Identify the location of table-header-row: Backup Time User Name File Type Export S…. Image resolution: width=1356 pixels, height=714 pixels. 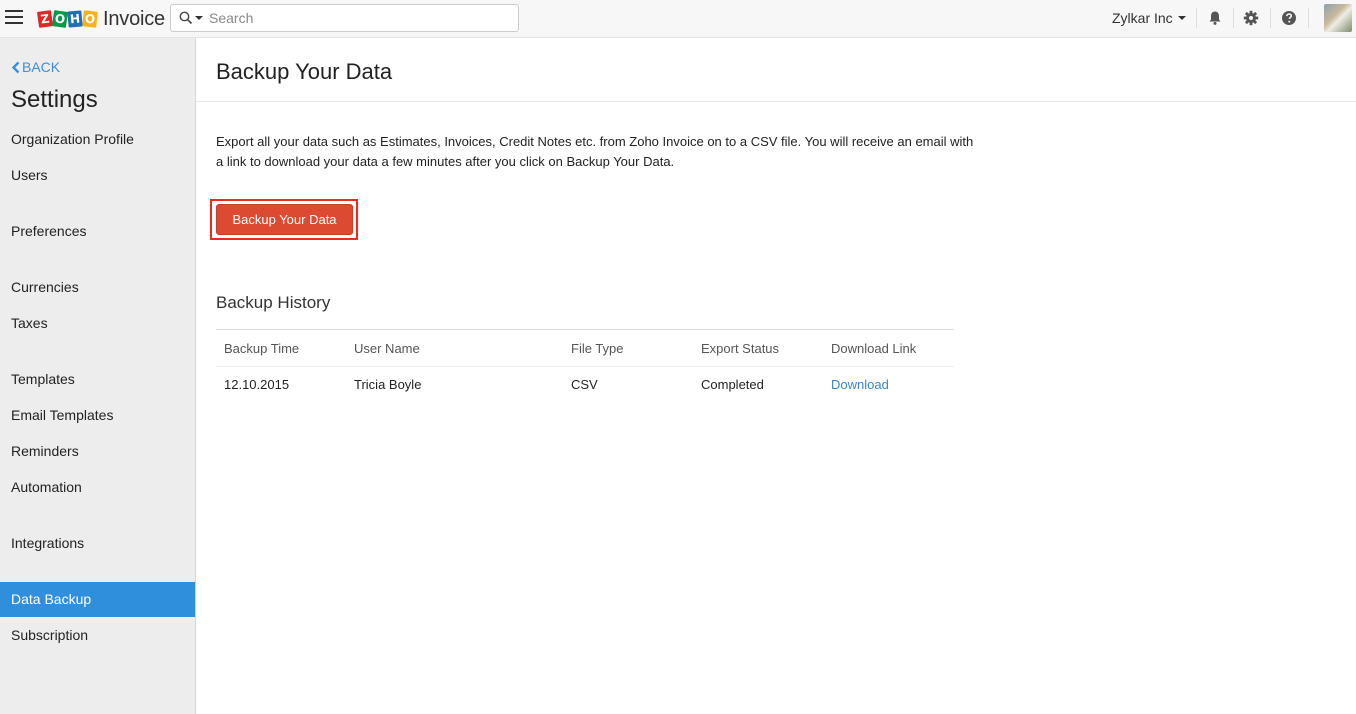
(585, 348).